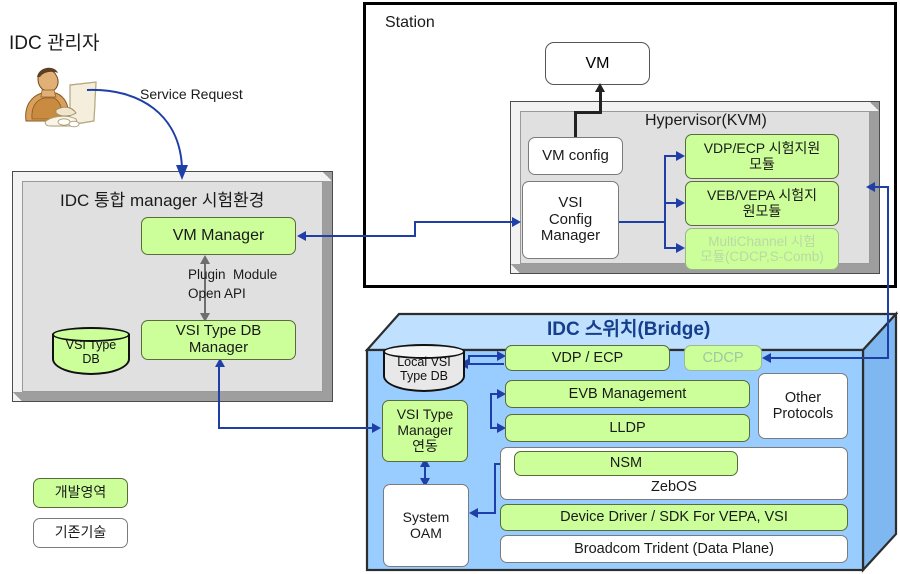 Image resolution: width=900 pixels, height=574 pixels. What do you see at coordinates (218, 347) in the screenshot?
I see `vsi-type-db-manager-label-2: Manager` at bounding box center [218, 347].